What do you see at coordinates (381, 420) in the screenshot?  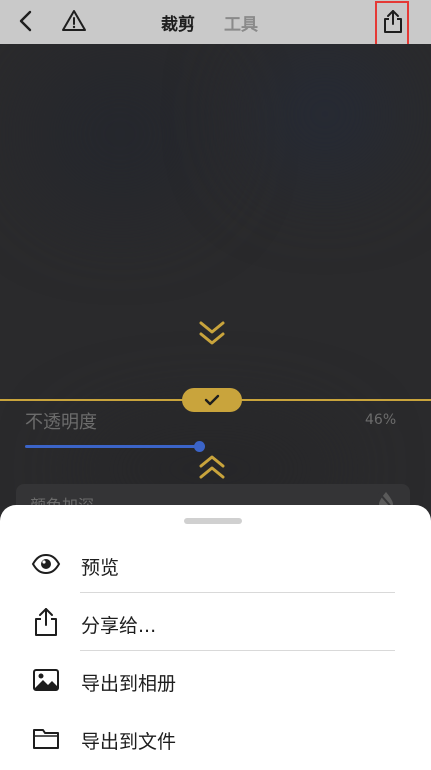 I see `opacity-value: 46%` at bounding box center [381, 420].